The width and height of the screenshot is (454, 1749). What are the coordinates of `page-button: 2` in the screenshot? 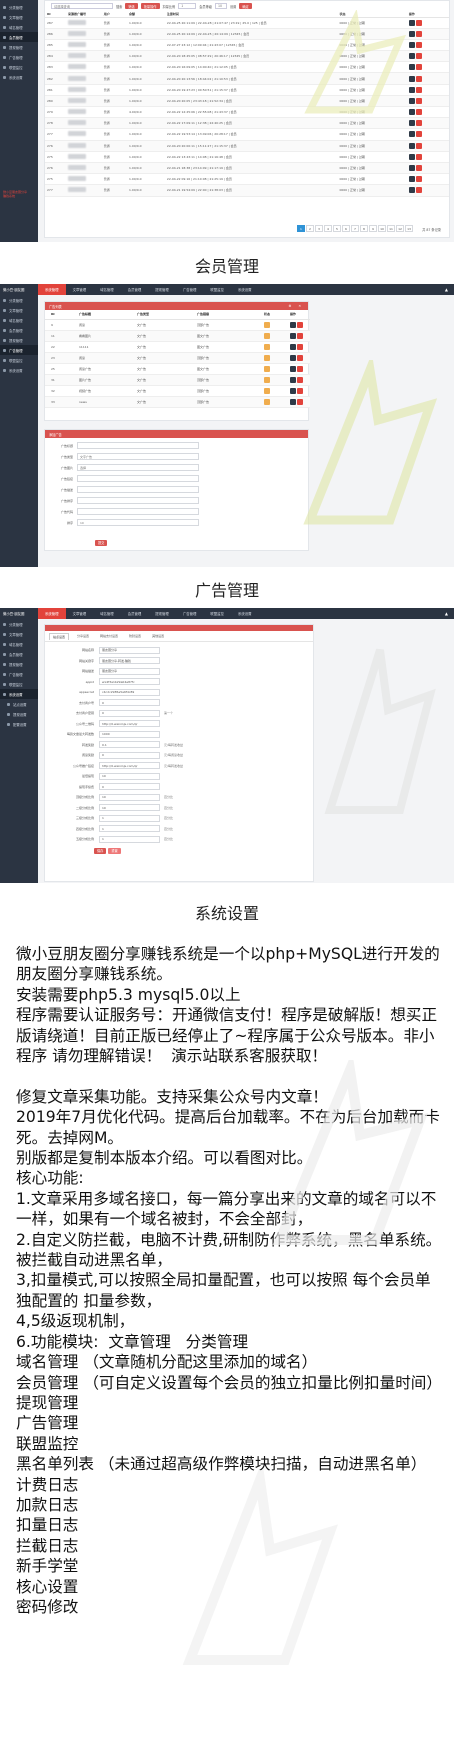 It's located at (310, 228).